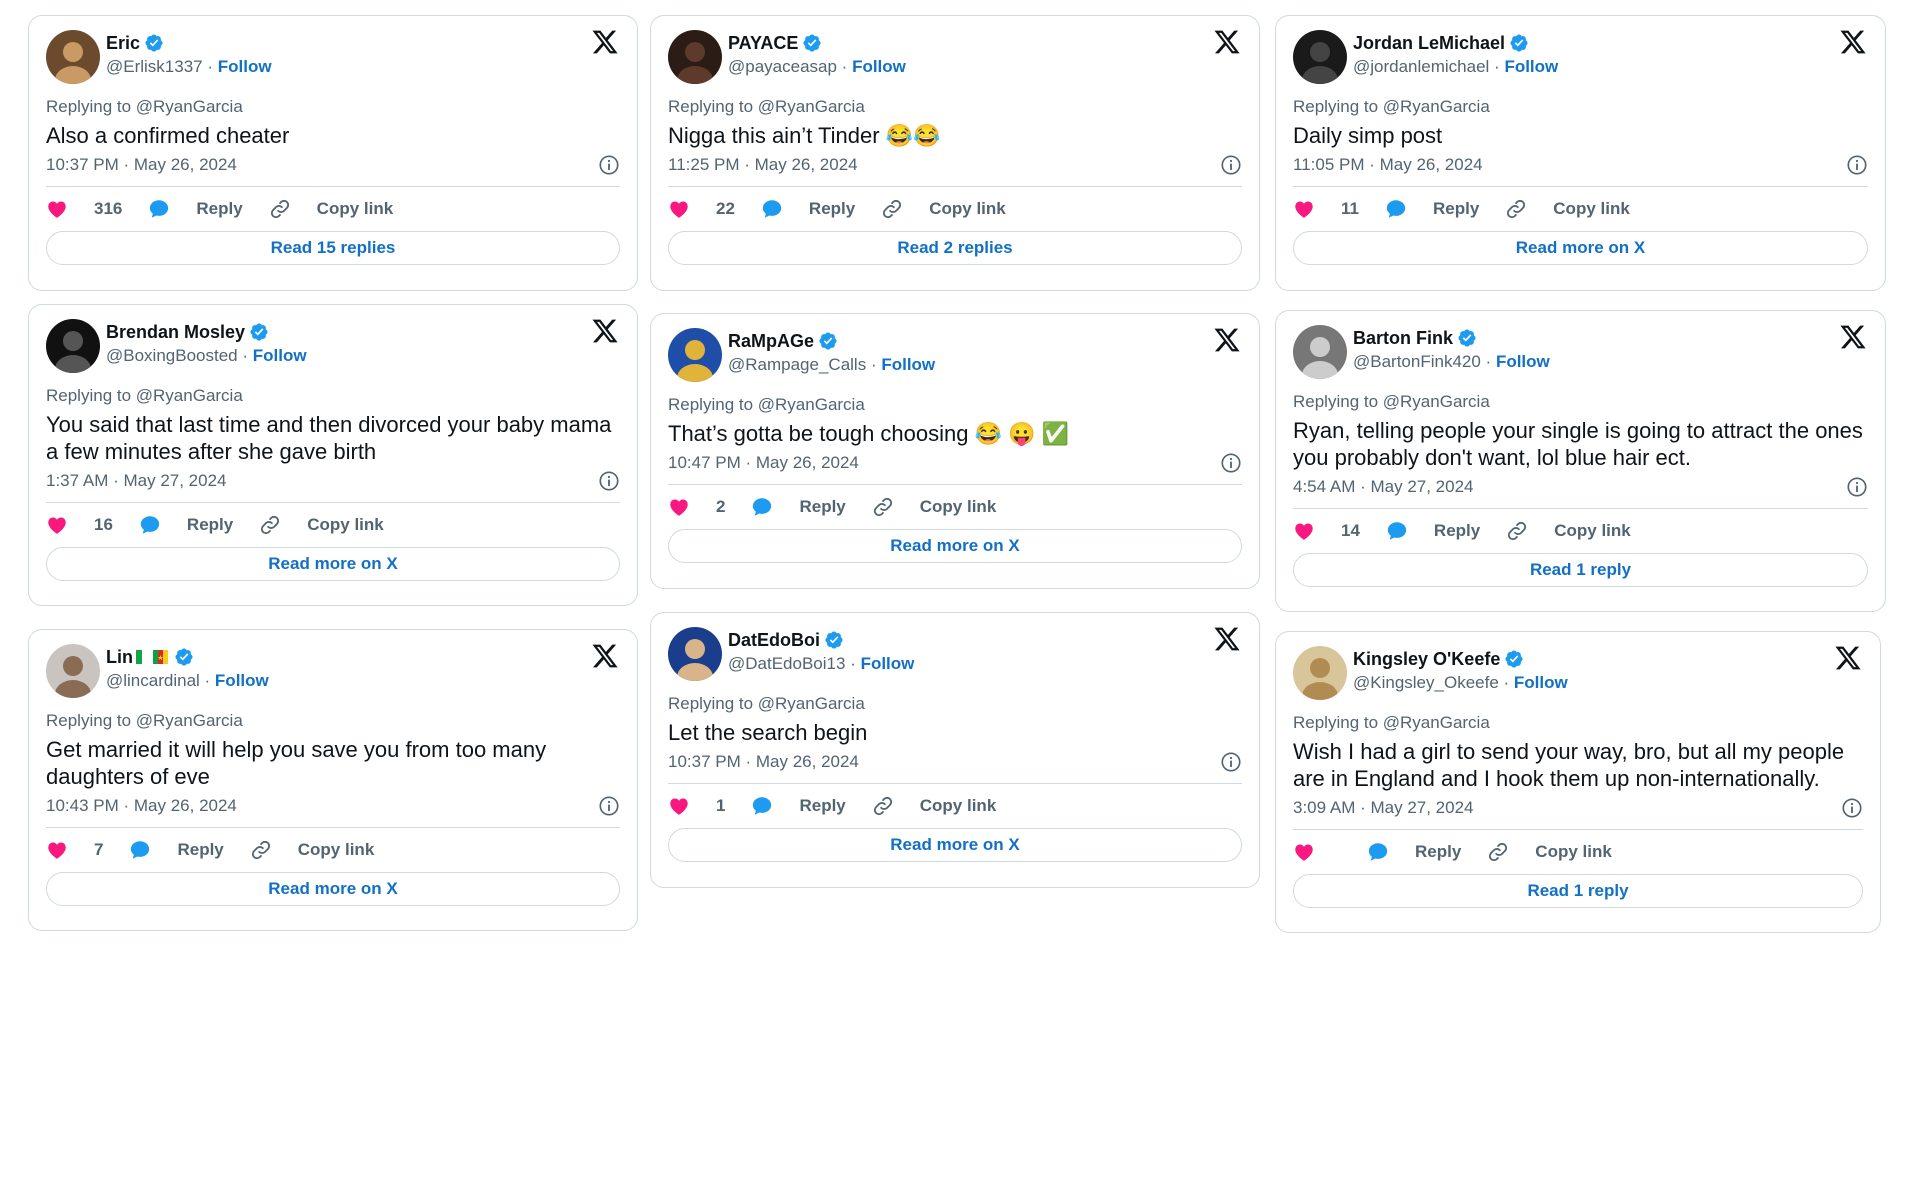 The height and width of the screenshot is (1200, 1920). I want to click on like-button: 2, so click(696, 507).